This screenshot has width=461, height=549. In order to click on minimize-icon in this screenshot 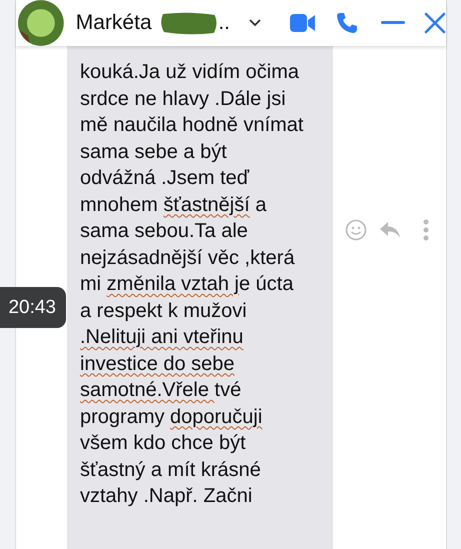, I will do `click(393, 23)`.